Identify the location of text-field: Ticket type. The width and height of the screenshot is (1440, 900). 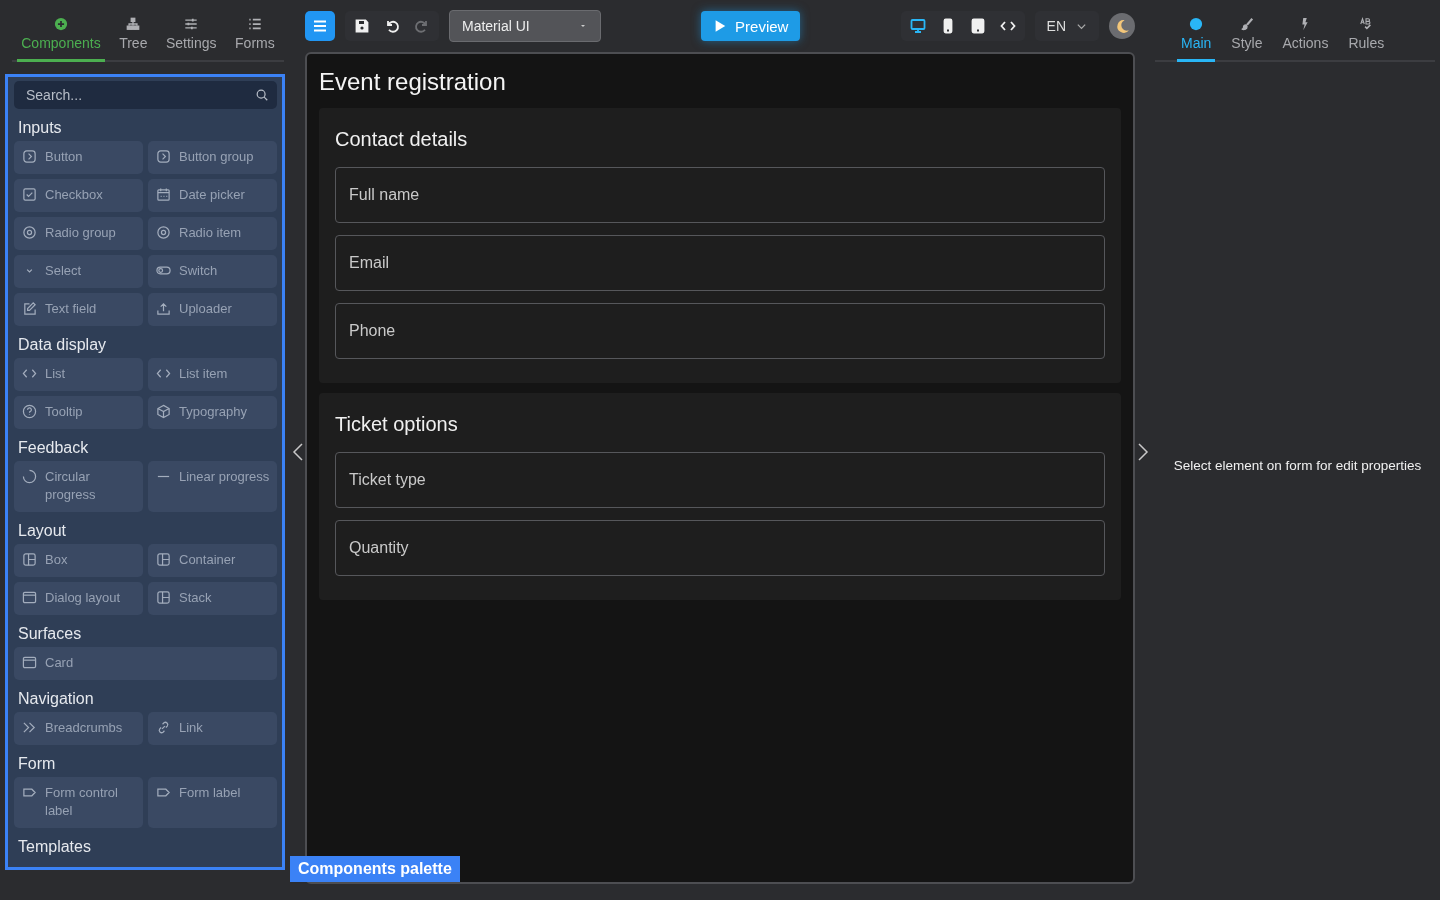
(720, 480).